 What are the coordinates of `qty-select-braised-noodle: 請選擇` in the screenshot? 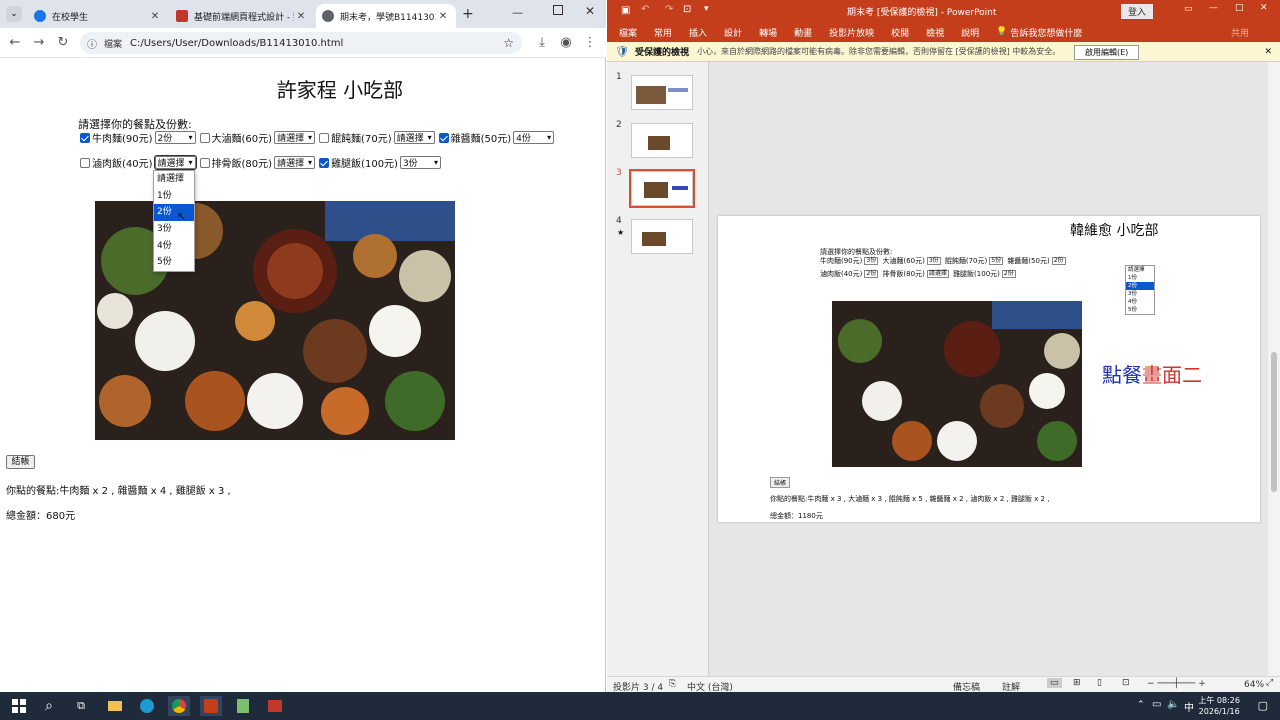 It's located at (295, 137).